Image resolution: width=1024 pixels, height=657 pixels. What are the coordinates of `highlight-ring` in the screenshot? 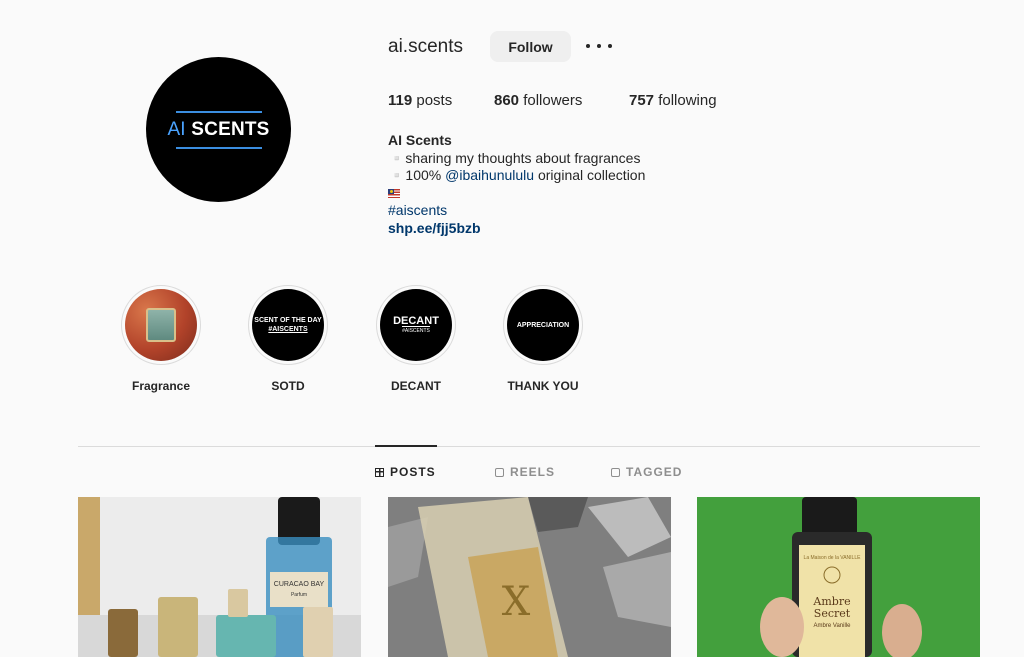 It's located at (161, 325).